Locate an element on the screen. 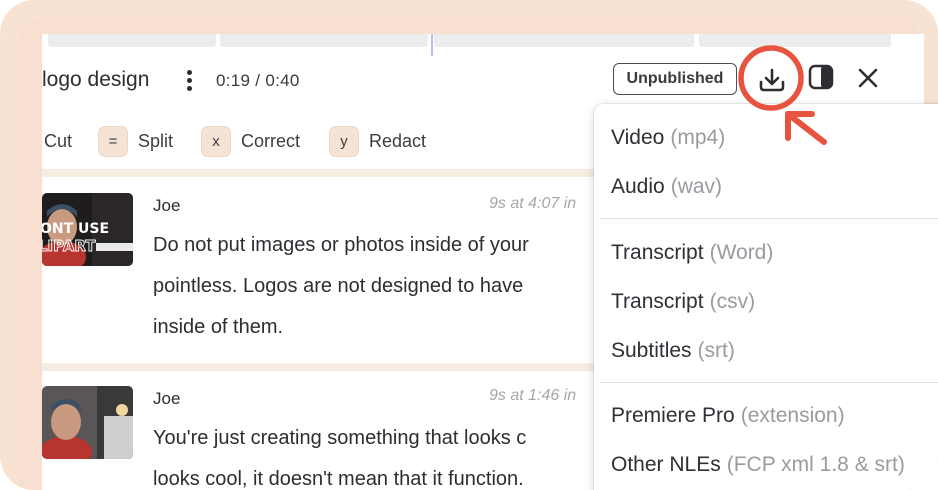 The width and height of the screenshot is (938, 490). timeline-strip is located at coordinates (483, 45).